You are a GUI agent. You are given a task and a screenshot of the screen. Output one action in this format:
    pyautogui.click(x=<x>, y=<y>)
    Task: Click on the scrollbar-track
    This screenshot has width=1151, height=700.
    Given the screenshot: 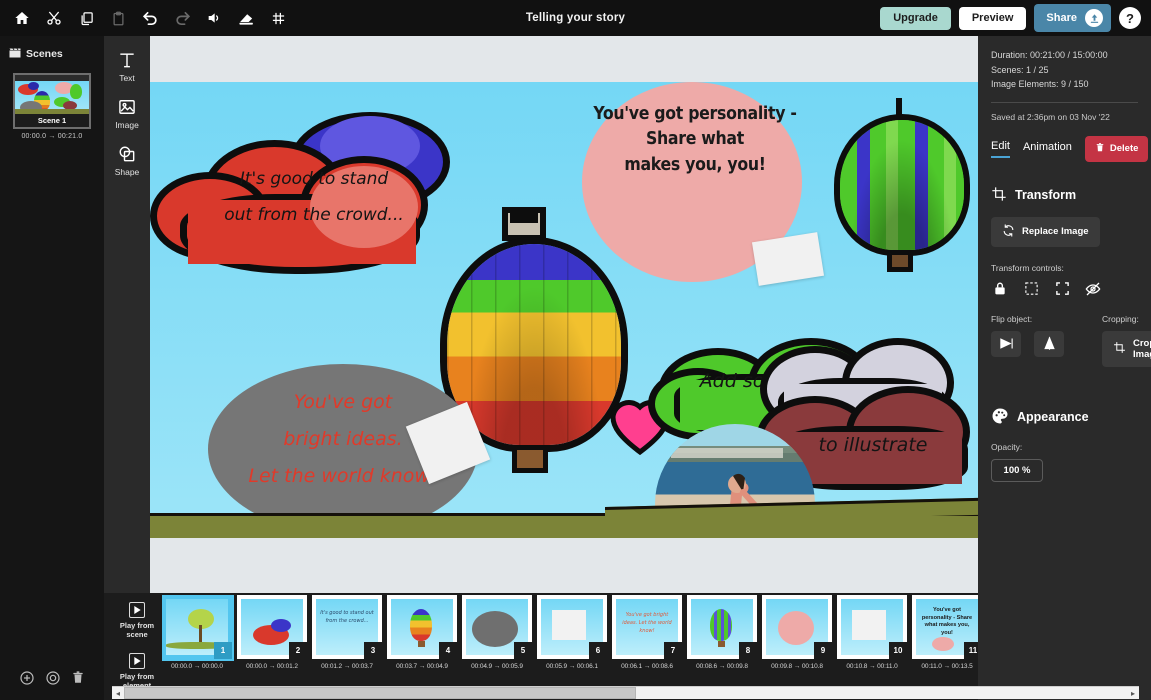 What is the action you would take?
    pyautogui.click(x=625, y=693)
    